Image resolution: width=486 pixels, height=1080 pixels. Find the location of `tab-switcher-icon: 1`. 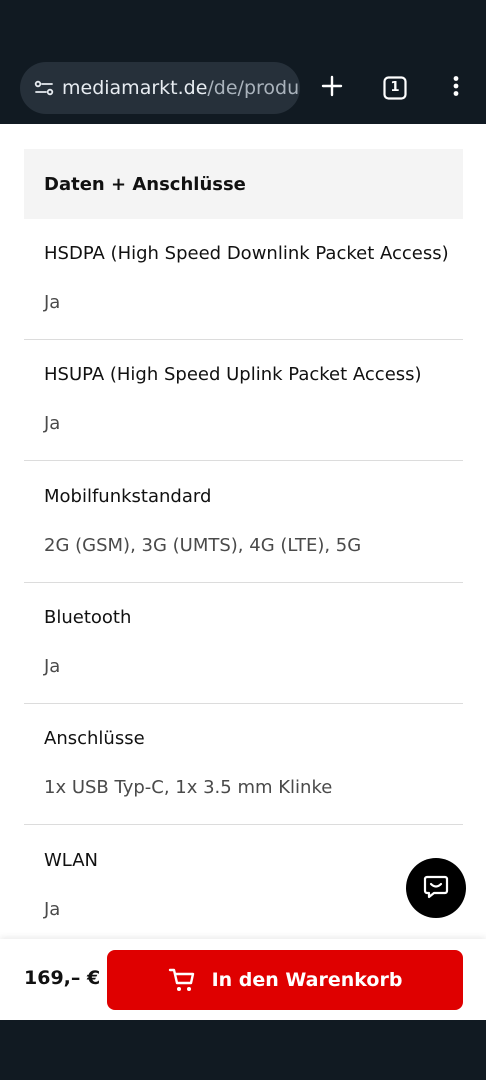

tab-switcher-icon: 1 is located at coordinates (395, 88).